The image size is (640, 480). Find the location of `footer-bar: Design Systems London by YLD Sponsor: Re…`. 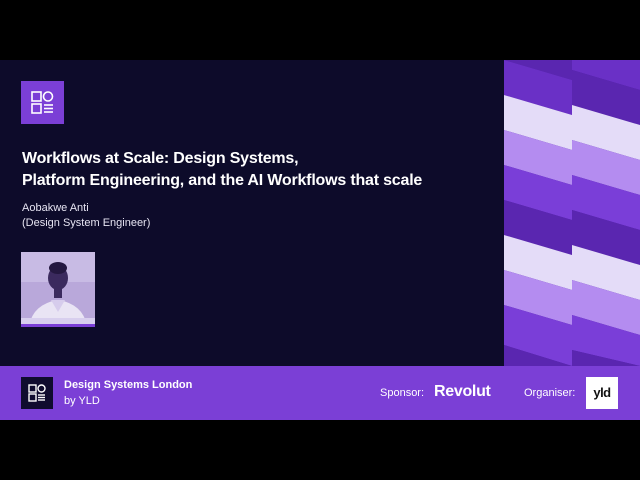

footer-bar: Design Systems London by YLD Sponsor: Re… is located at coordinates (320, 393).